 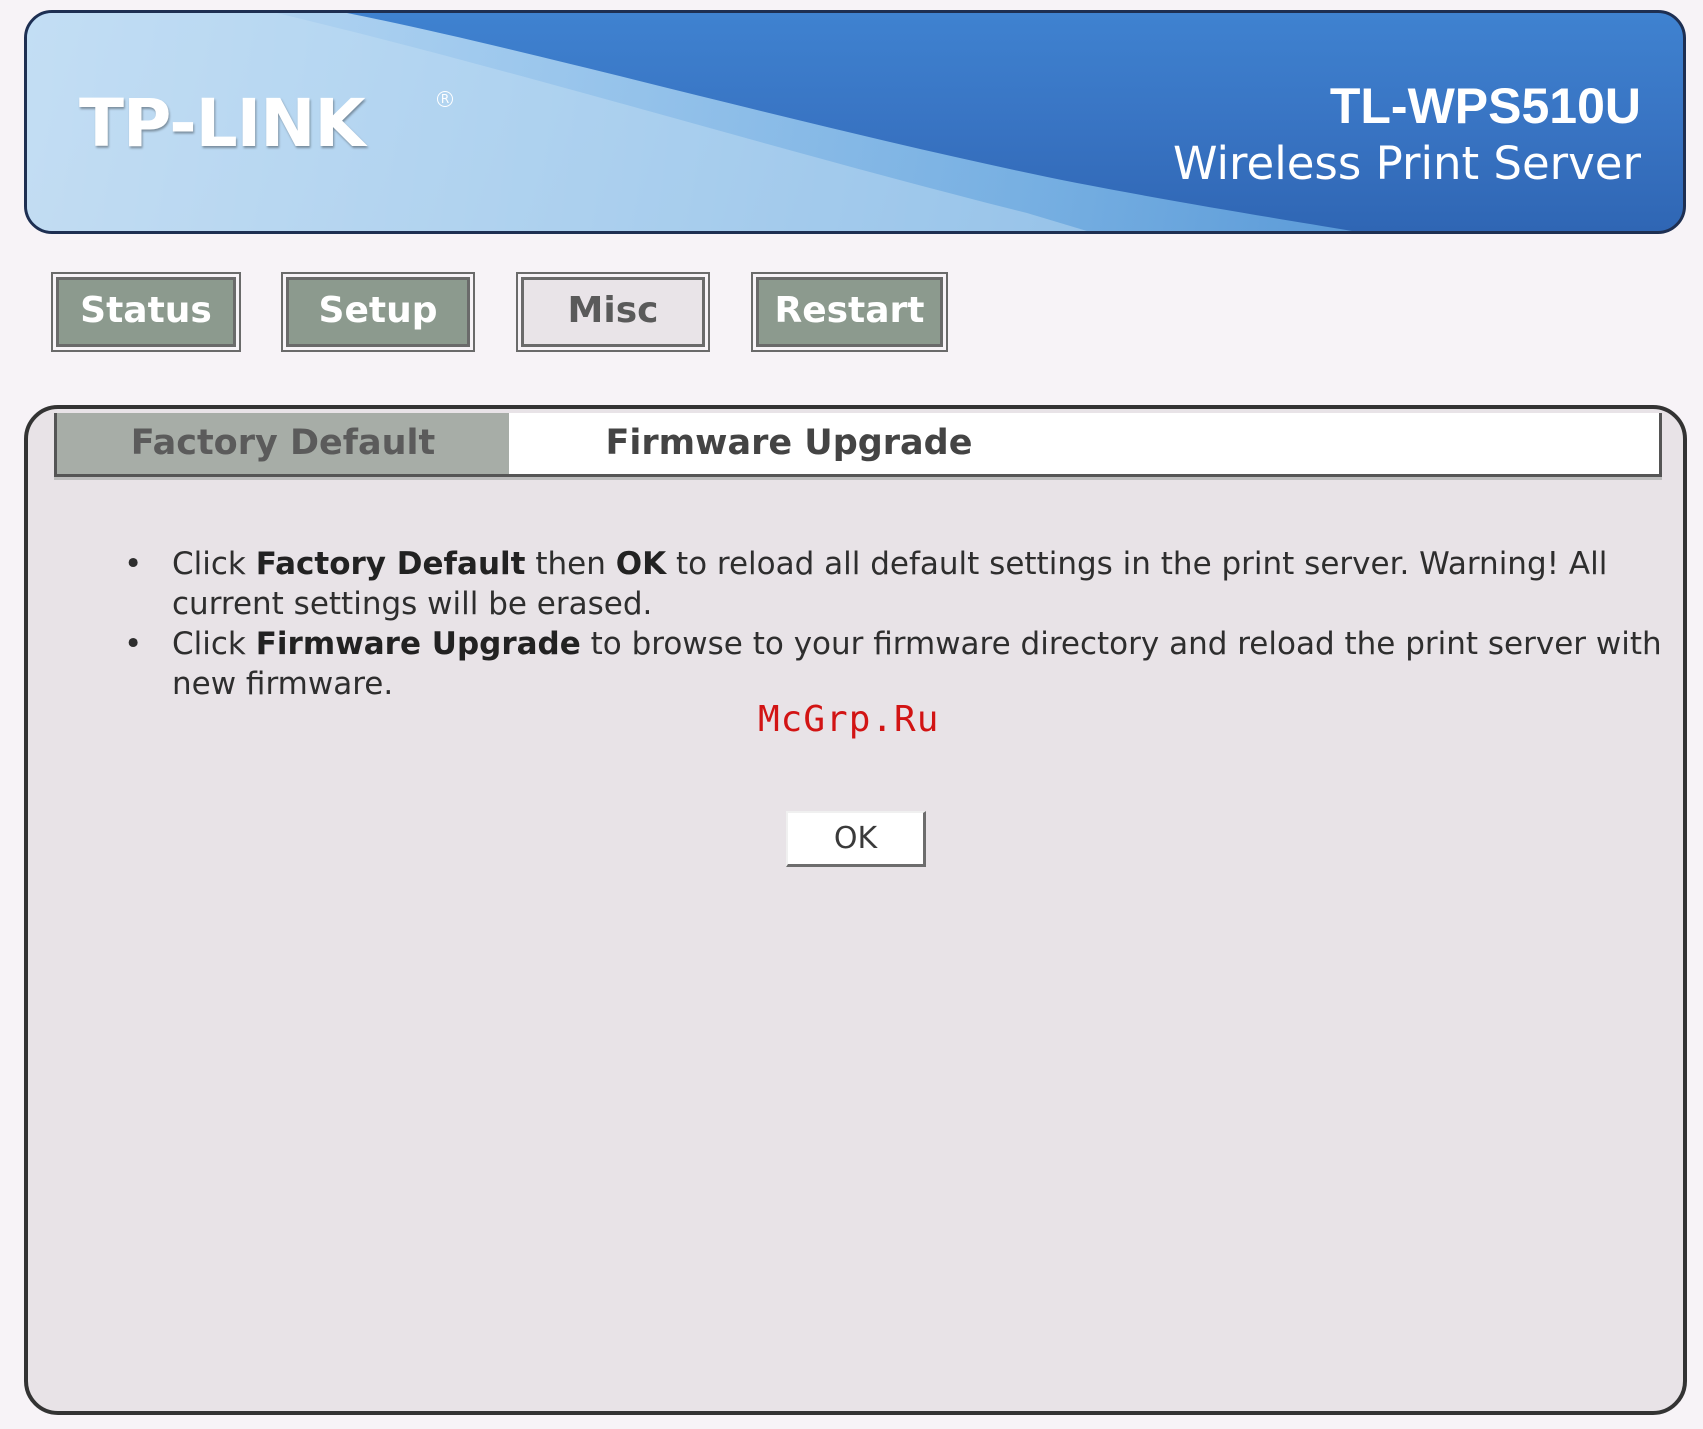 What do you see at coordinates (613, 312) in the screenshot?
I see `nav-misc-button: Misc` at bounding box center [613, 312].